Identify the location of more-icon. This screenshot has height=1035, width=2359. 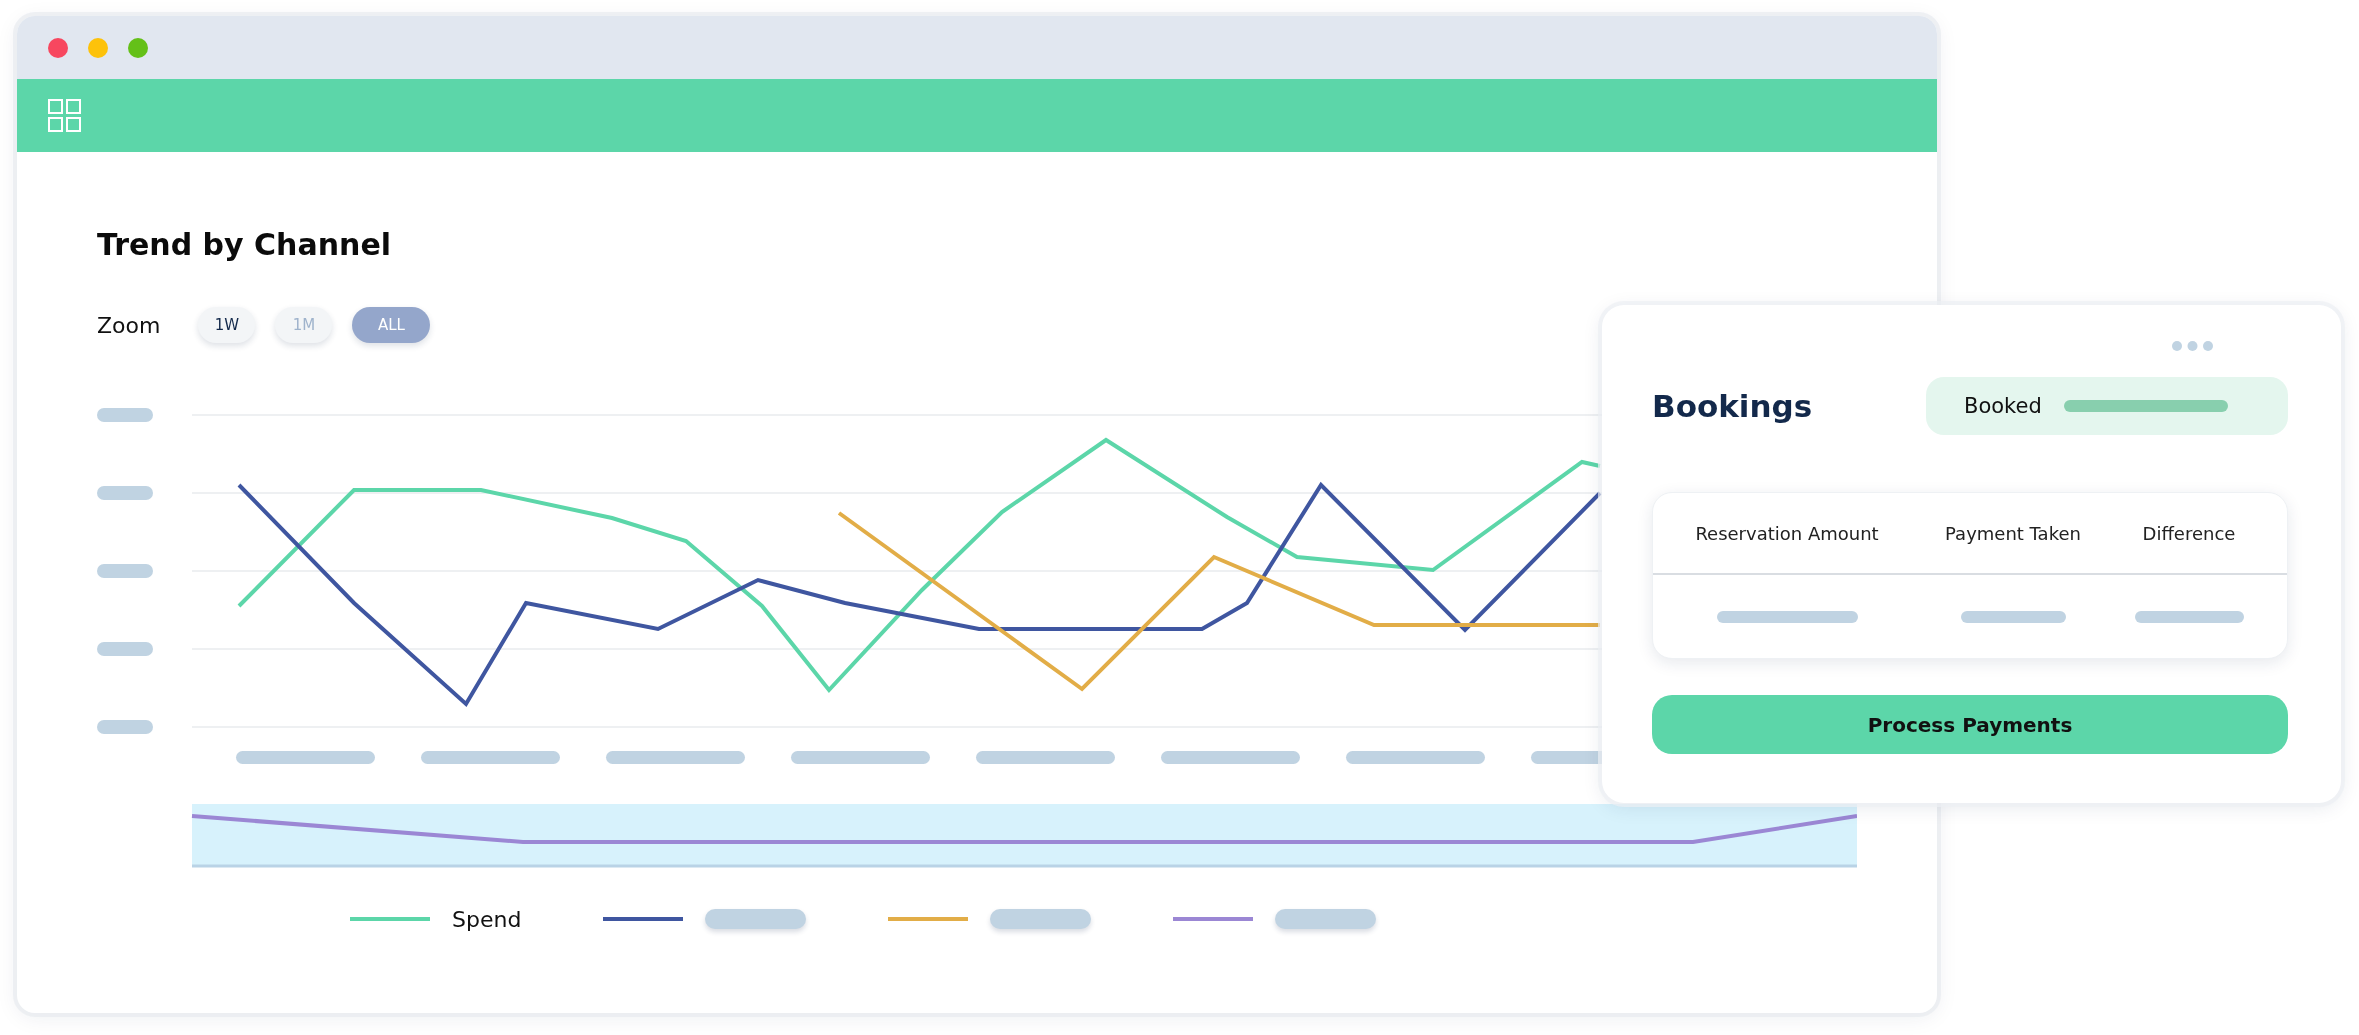
(2192, 346).